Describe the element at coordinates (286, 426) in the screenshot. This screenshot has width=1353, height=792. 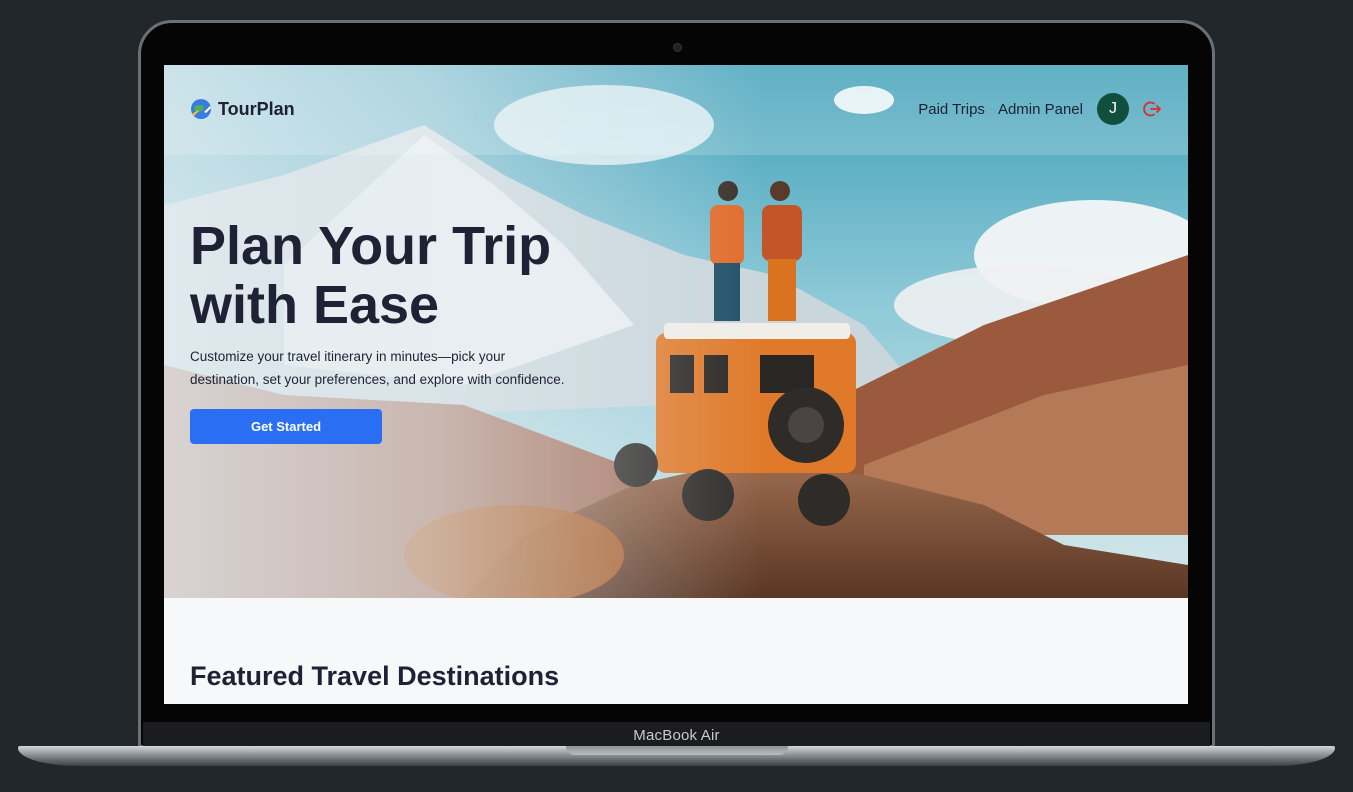
I see `get-started-button: Get Started` at that location.